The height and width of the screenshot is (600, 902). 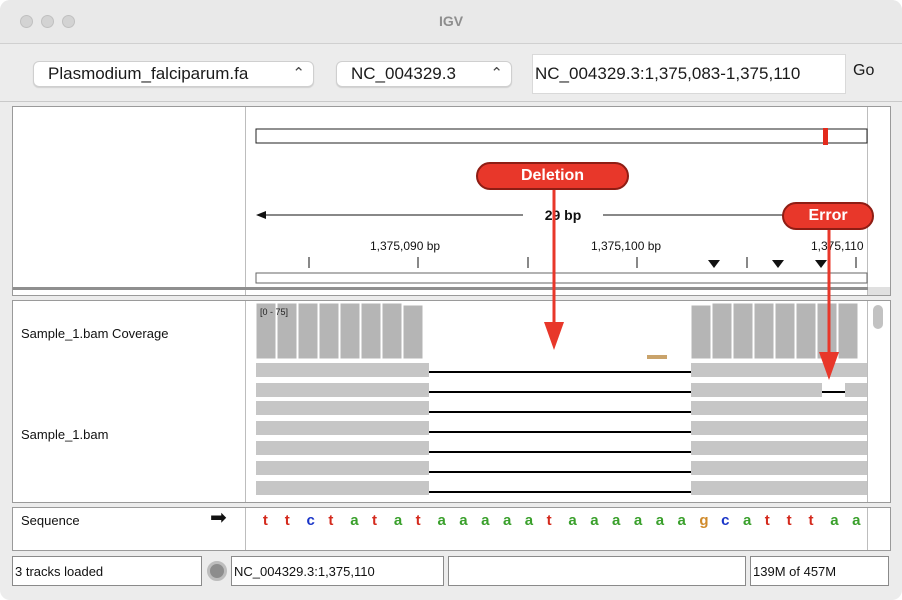 I want to click on status-memory: 139M of 457M, so click(x=819, y=571).